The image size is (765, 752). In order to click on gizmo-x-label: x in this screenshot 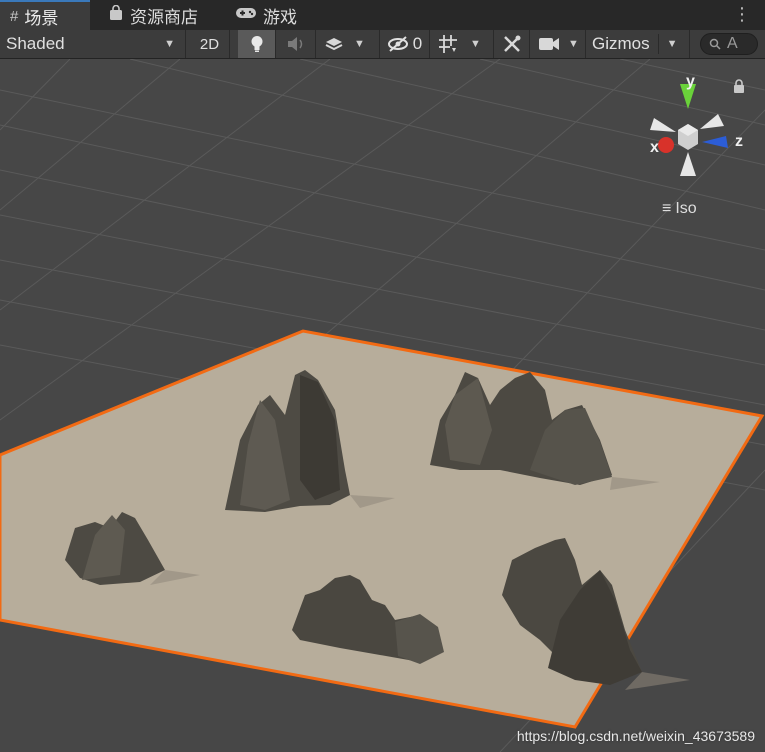, I will do `click(654, 147)`.